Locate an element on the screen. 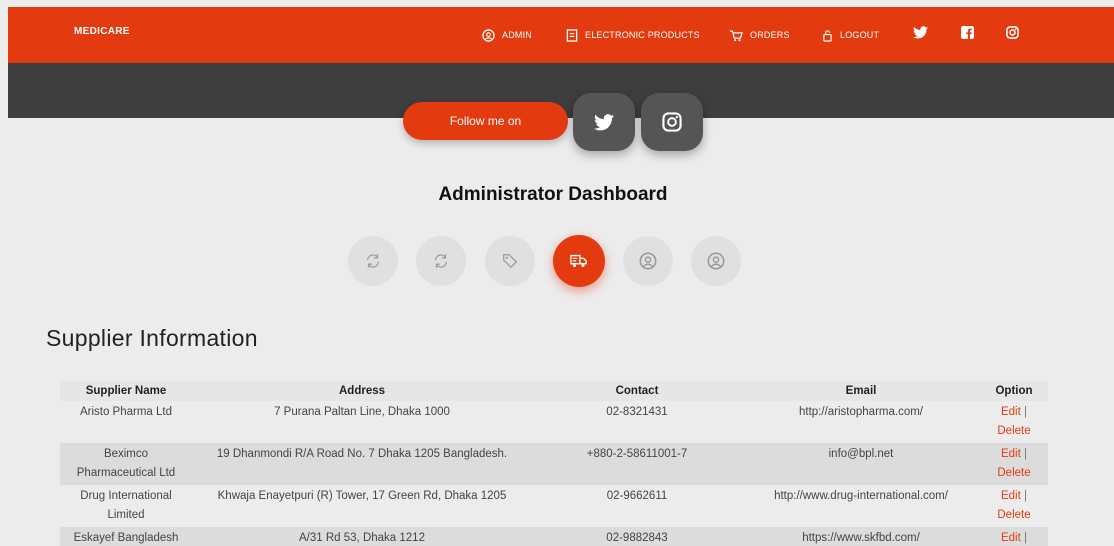 The height and width of the screenshot is (546, 1114). tag-icon is located at coordinates (510, 261).